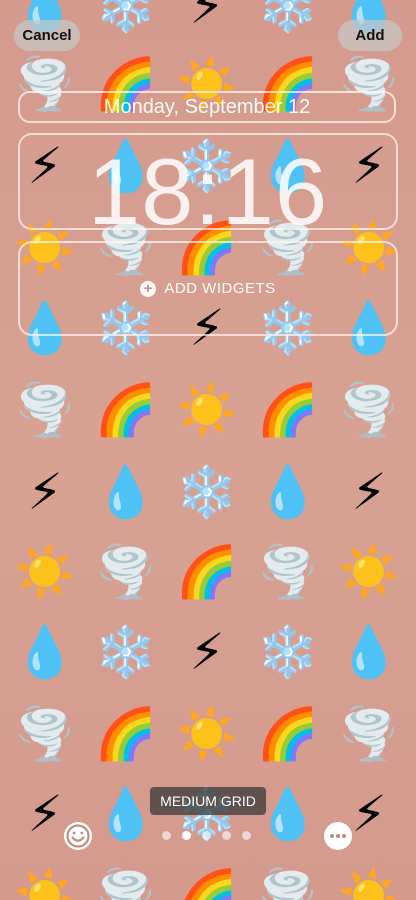 The height and width of the screenshot is (900, 416). Describe the element at coordinates (47, 35) in the screenshot. I see `cancel-button: Cancel` at that location.